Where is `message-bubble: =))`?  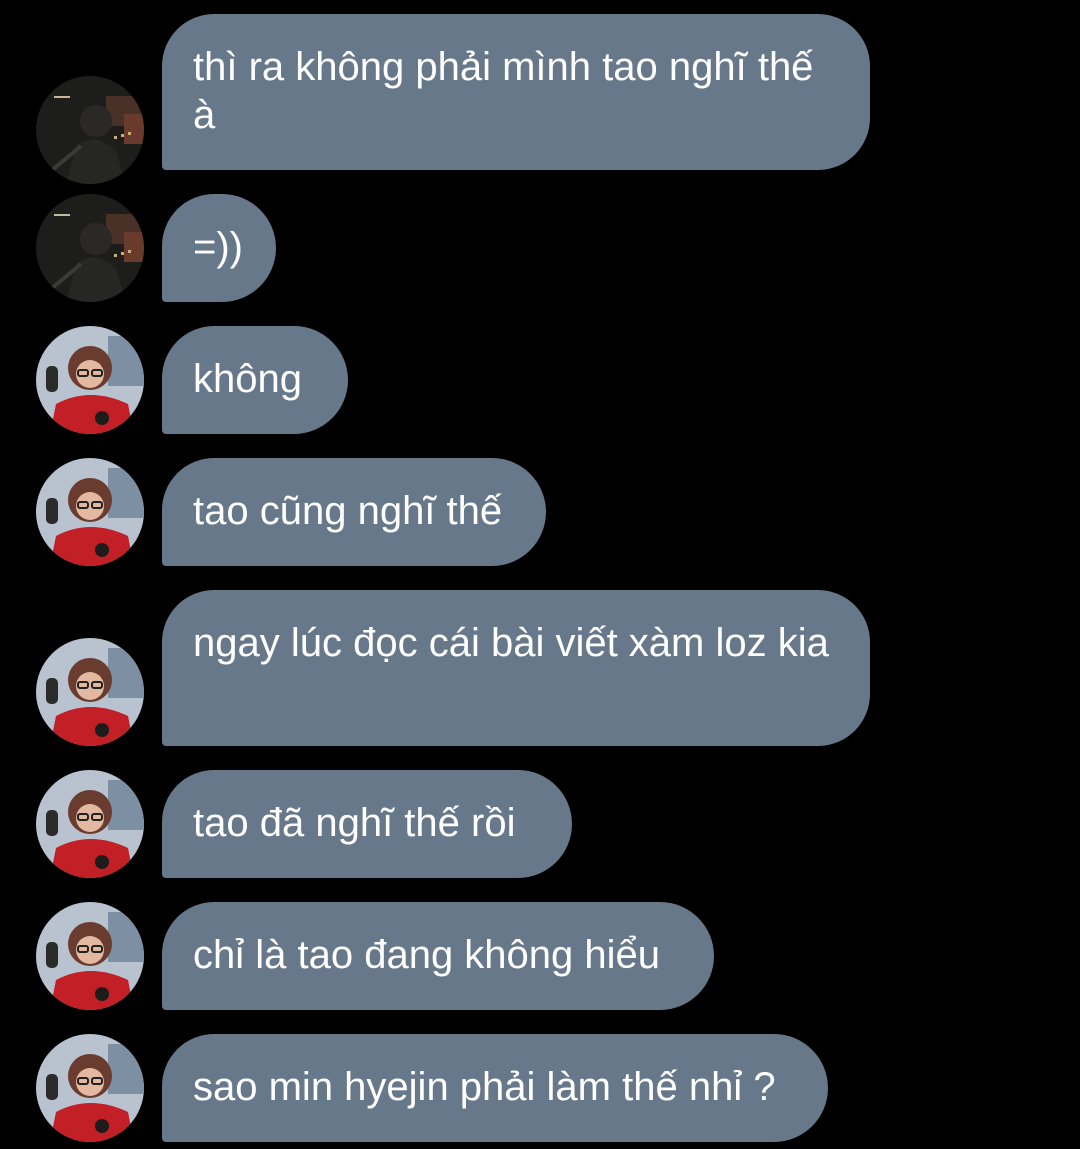
message-bubble: =)) is located at coordinates (219, 248).